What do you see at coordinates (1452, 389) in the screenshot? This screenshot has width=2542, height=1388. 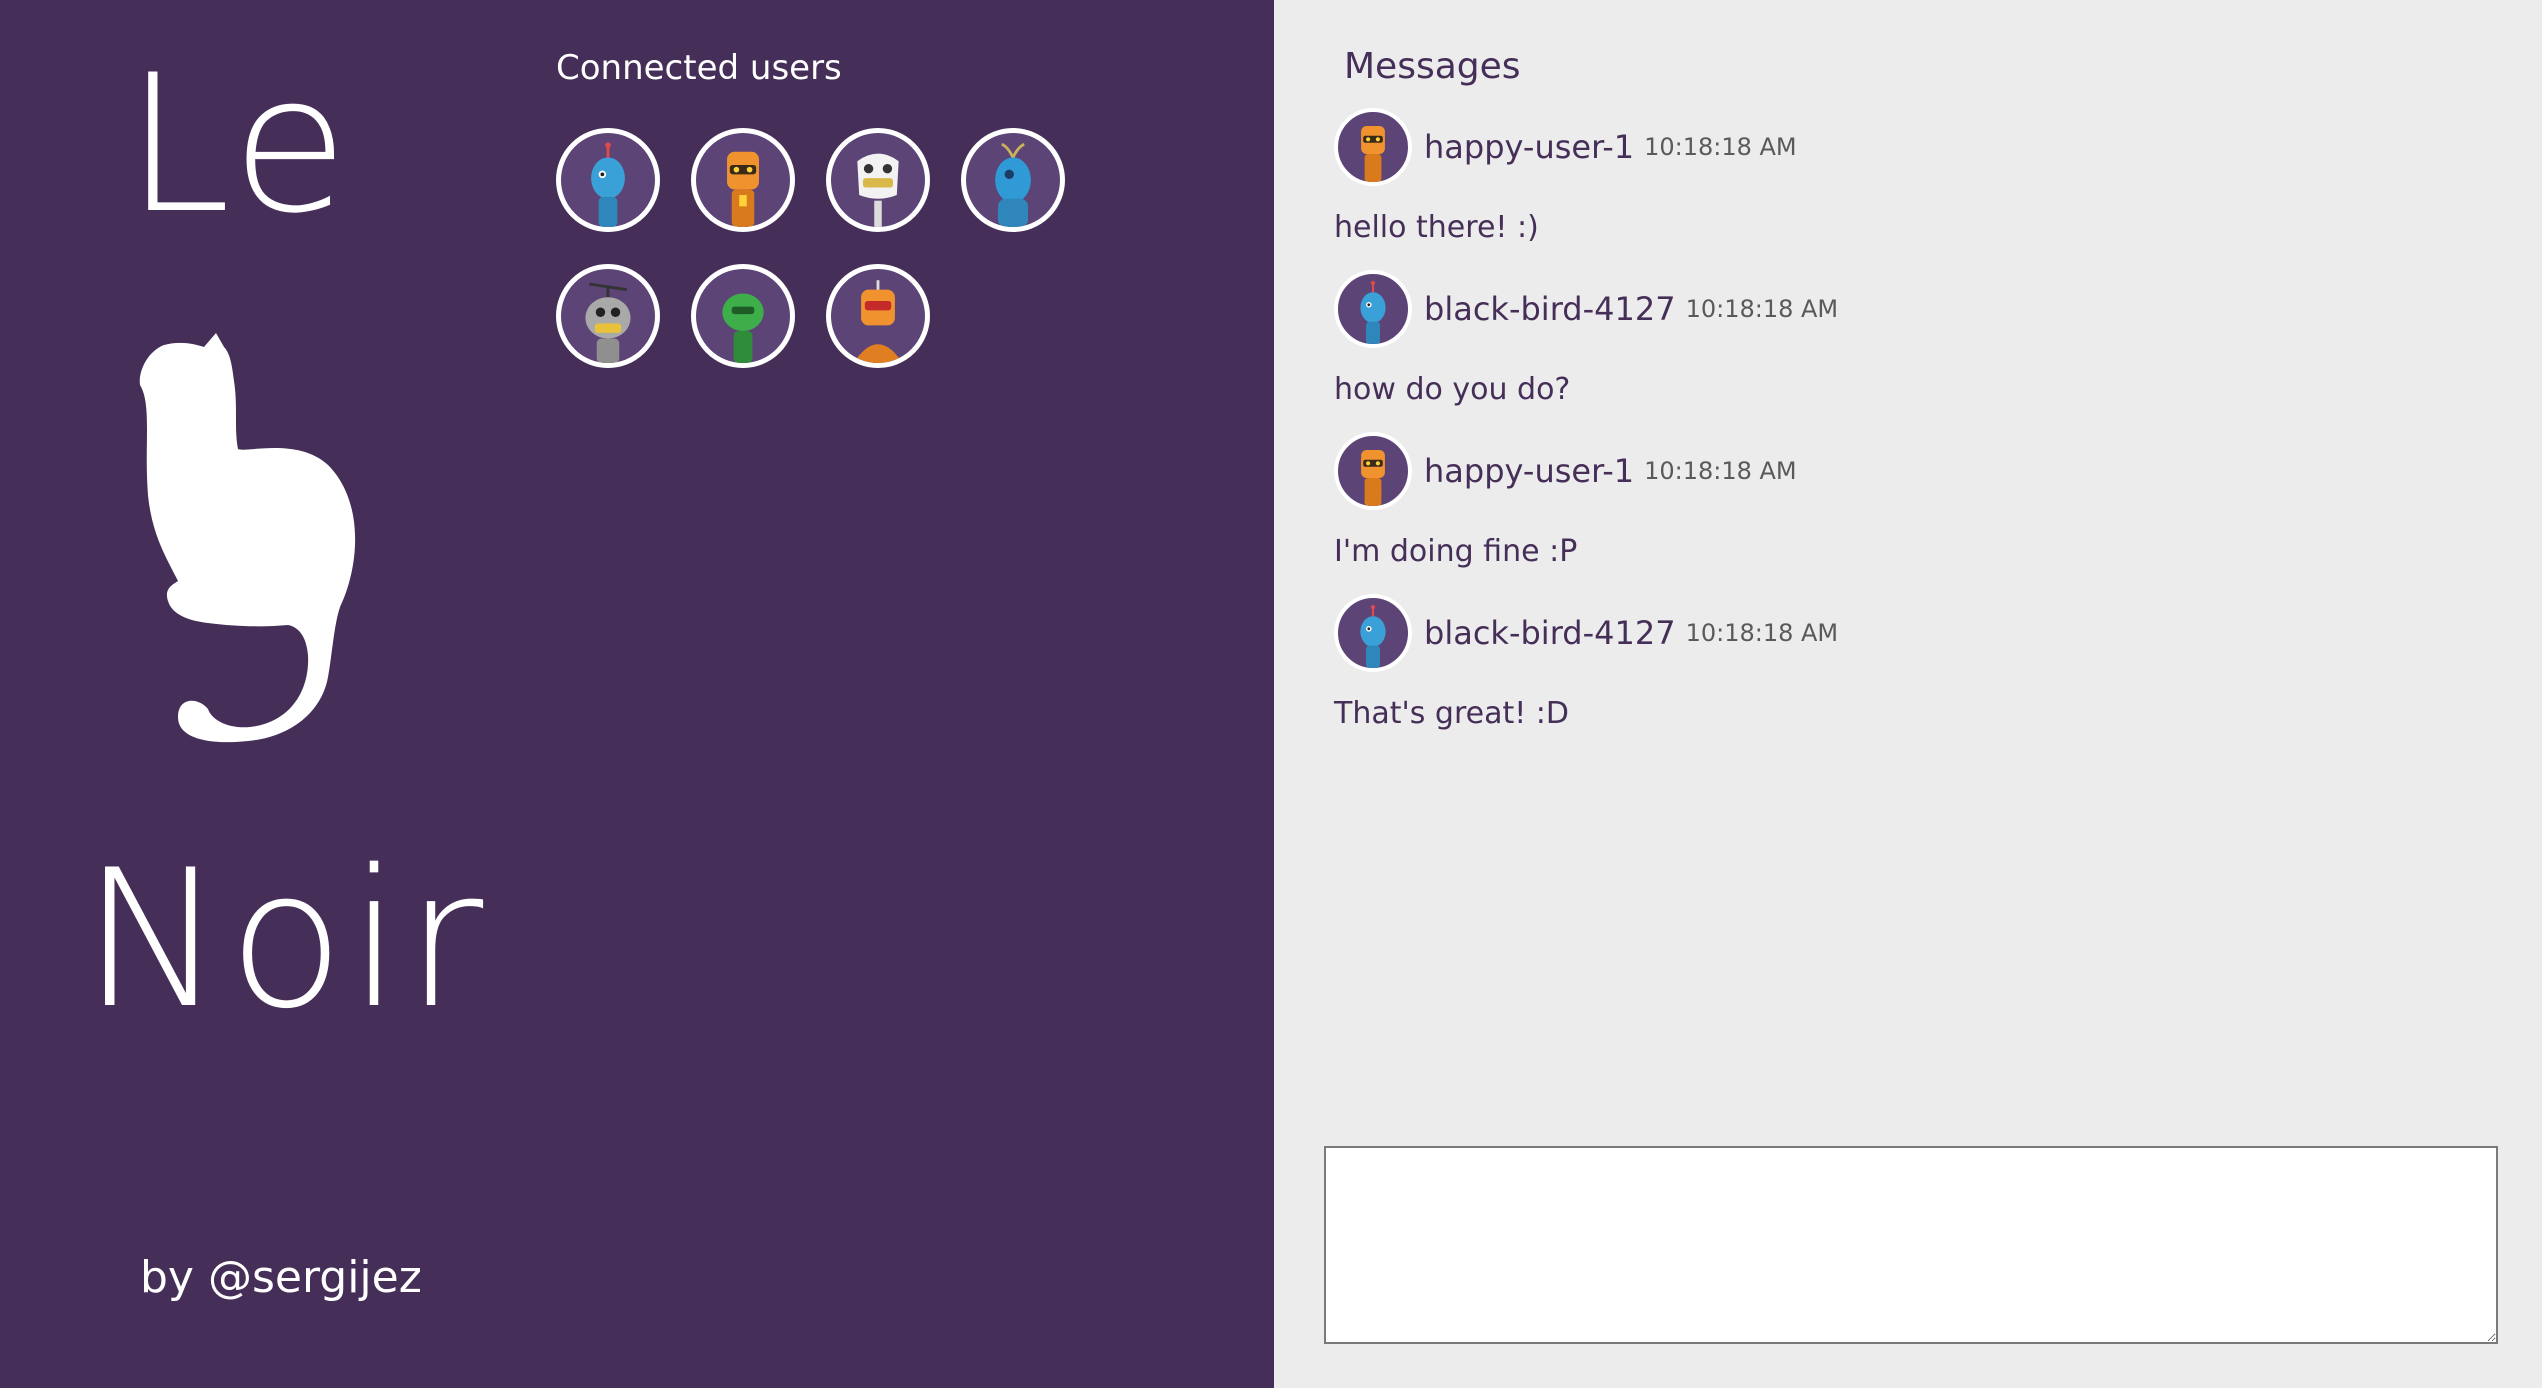 I see `message-text: how do you do?` at bounding box center [1452, 389].